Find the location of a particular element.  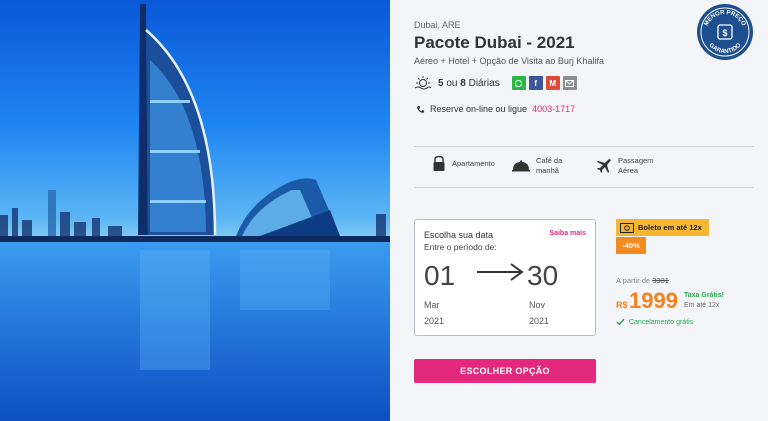

discount-badge: -40% is located at coordinates (631, 245).